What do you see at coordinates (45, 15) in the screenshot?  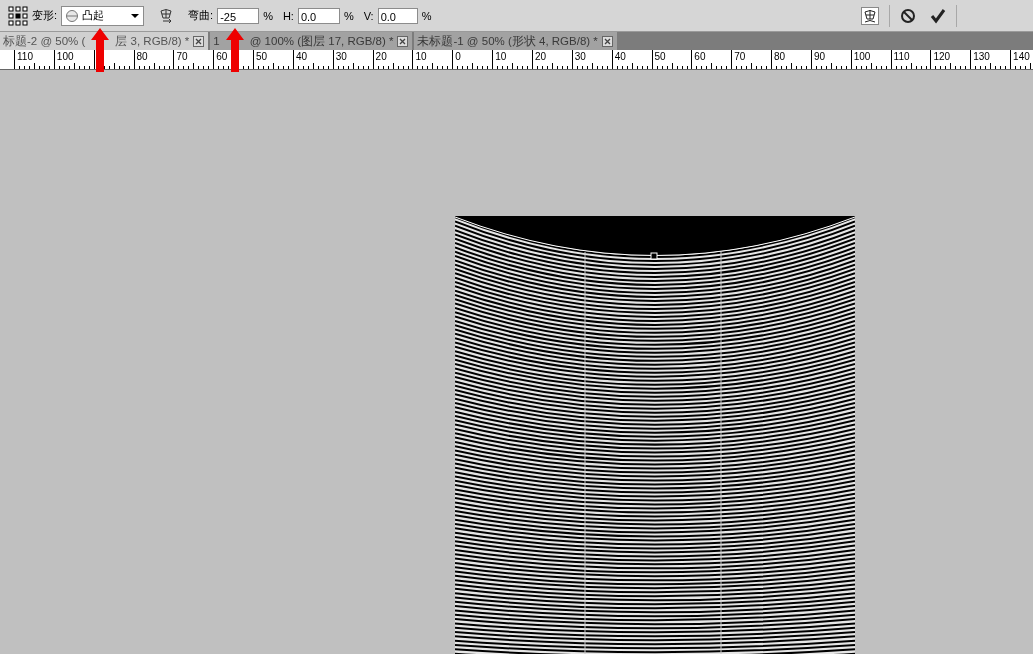 I see `warp-label: 变形:` at bounding box center [45, 15].